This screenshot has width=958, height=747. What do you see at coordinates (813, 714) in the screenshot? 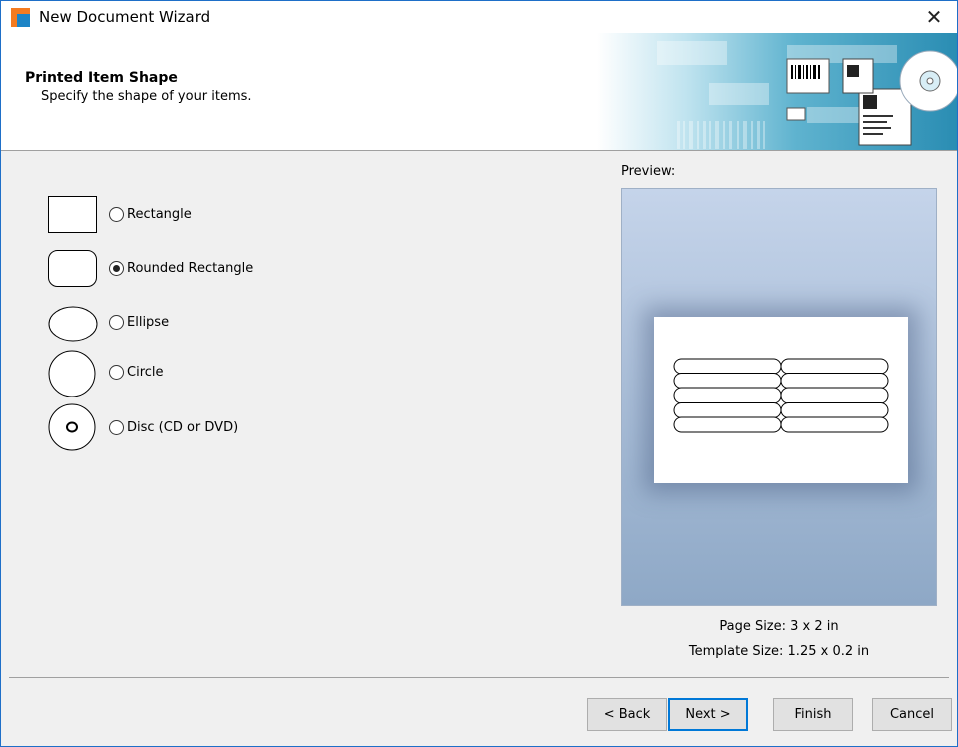
I see `finish-button: Finish` at bounding box center [813, 714].